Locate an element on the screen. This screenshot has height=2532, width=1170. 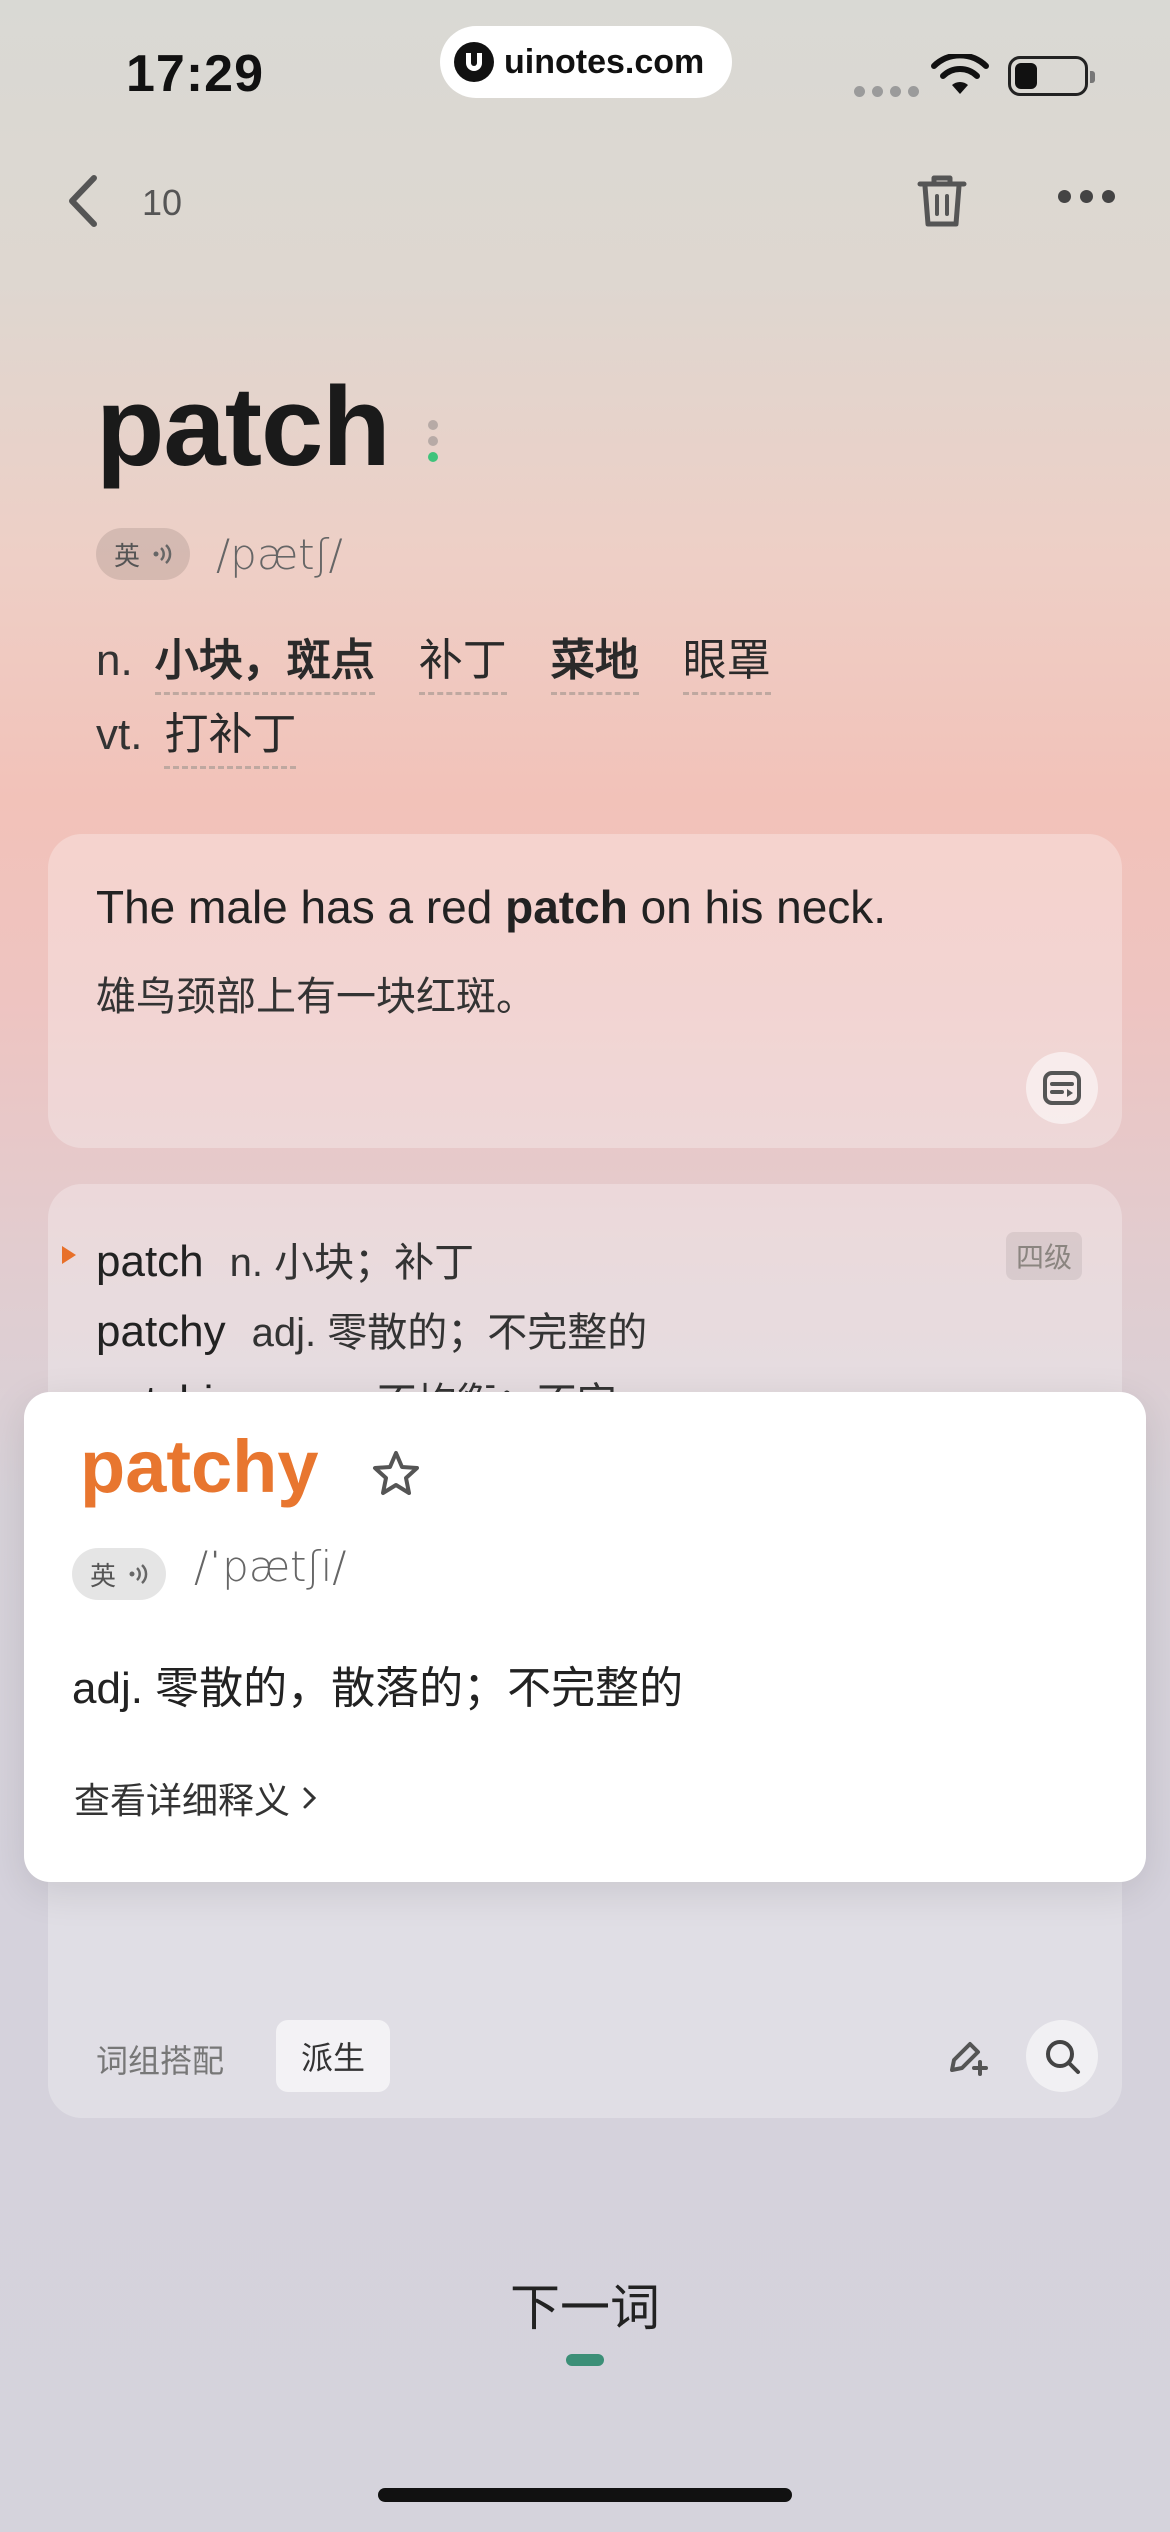
meaning-link: 小块，斑点 is located at coordinates (264, 659).